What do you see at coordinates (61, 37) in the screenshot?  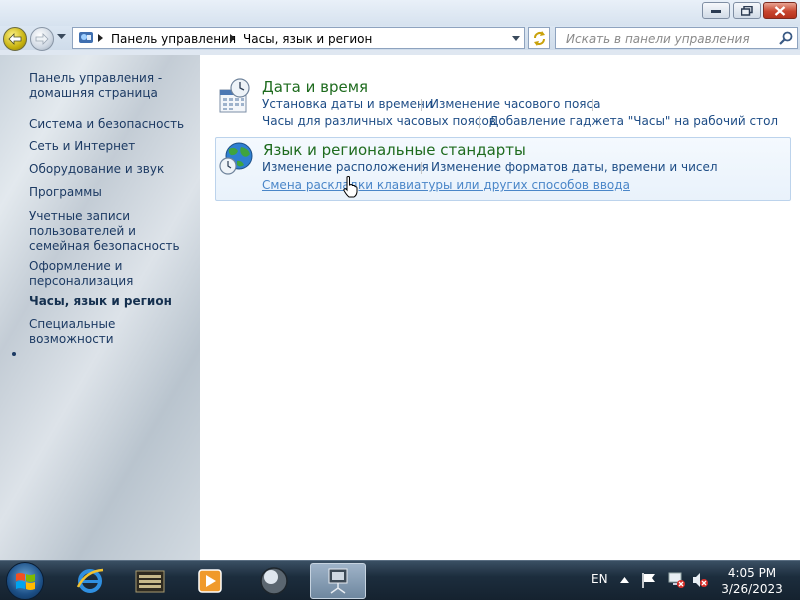 I see `history-dropdown-icon` at bounding box center [61, 37].